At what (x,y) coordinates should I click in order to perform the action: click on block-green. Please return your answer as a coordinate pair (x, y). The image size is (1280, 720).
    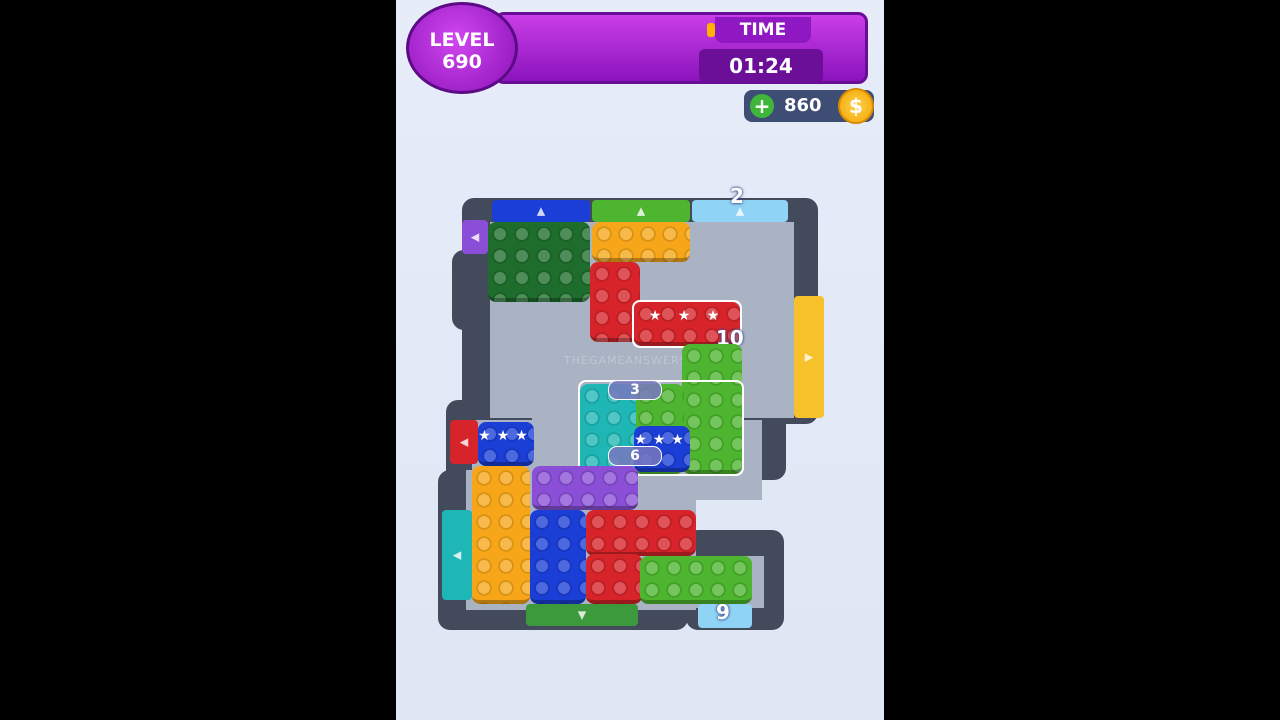
    Looking at the image, I should click on (696, 580).